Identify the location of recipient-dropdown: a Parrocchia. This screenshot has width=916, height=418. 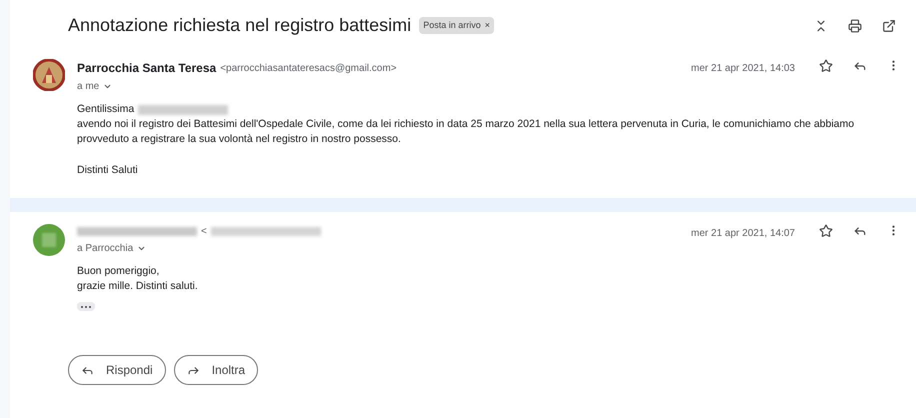
(111, 248).